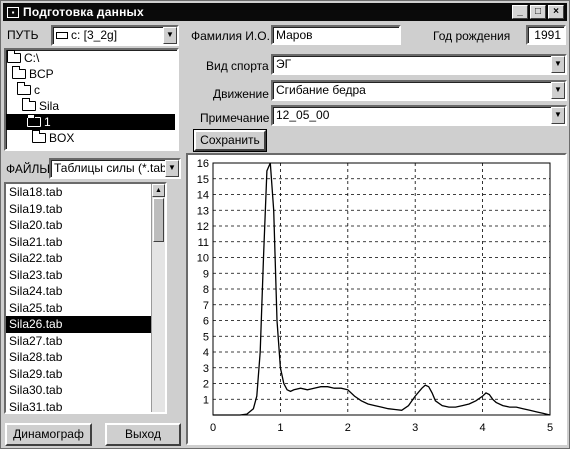 The width and height of the screenshot is (570, 449). What do you see at coordinates (143, 434) in the screenshot?
I see `exit-button: Выход` at bounding box center [143, 434].